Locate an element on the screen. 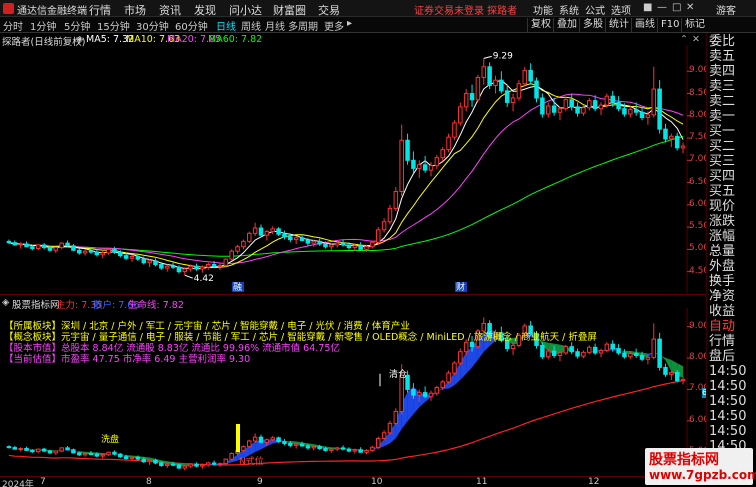 The image size is (756, 487). sidebar-item: 买五 is located at coordinates (722, 191).